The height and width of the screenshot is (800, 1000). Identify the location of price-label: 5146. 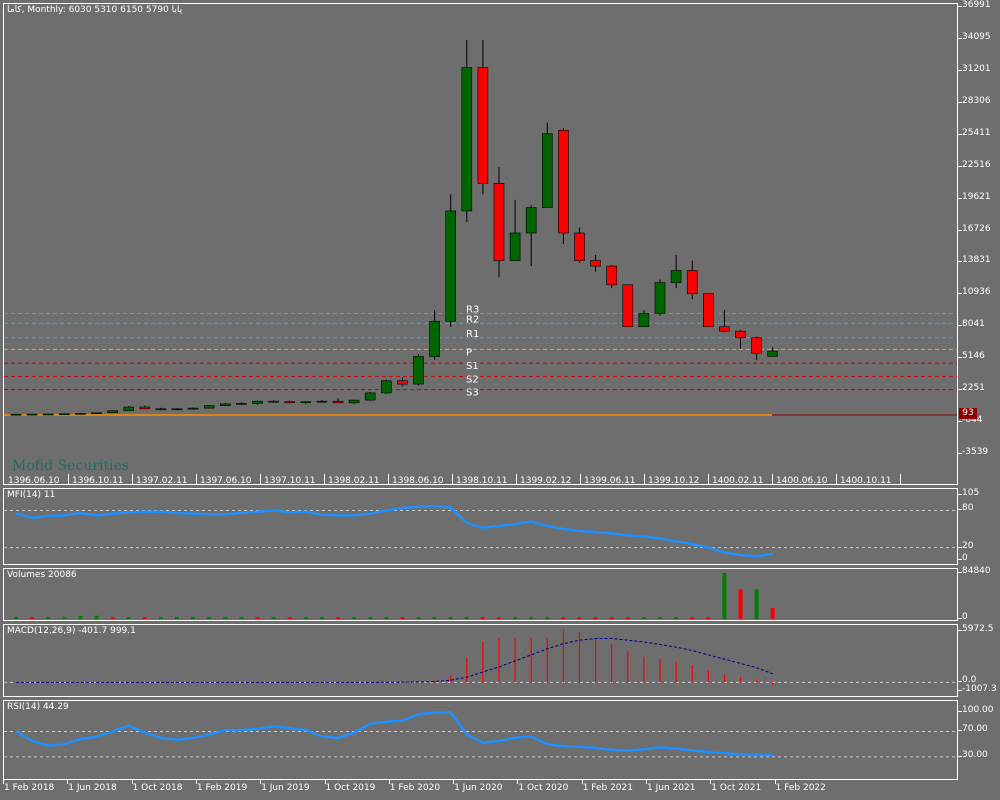
(973, 356).